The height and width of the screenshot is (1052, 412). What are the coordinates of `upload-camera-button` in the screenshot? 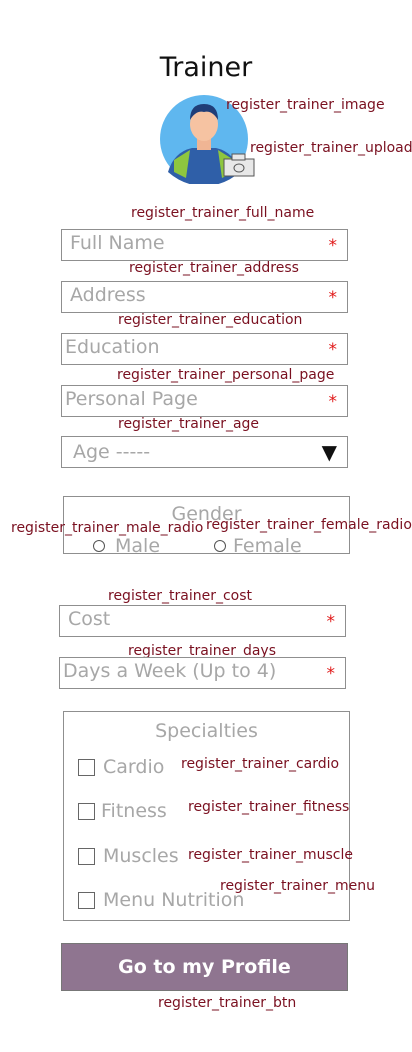 It's located at (239, 165).